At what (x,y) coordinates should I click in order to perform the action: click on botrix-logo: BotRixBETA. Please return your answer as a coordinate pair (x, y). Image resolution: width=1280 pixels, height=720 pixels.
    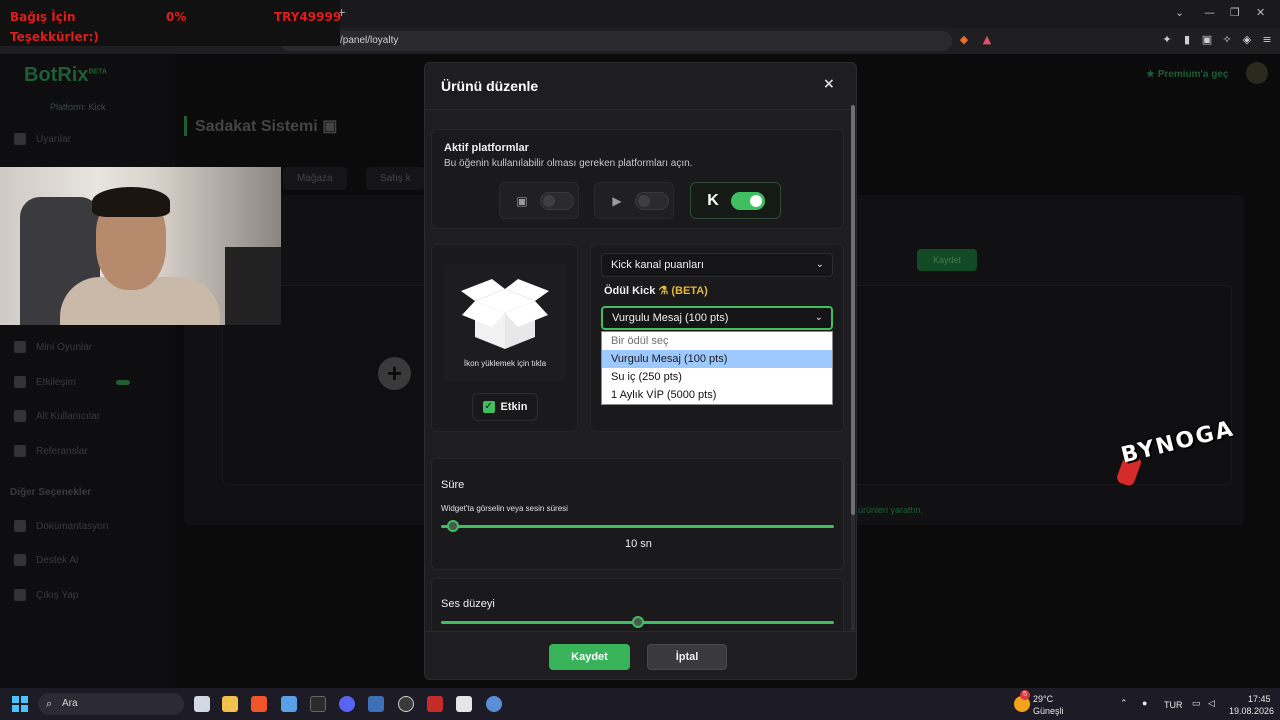
    Looking at the image, I should click on (65, 75).